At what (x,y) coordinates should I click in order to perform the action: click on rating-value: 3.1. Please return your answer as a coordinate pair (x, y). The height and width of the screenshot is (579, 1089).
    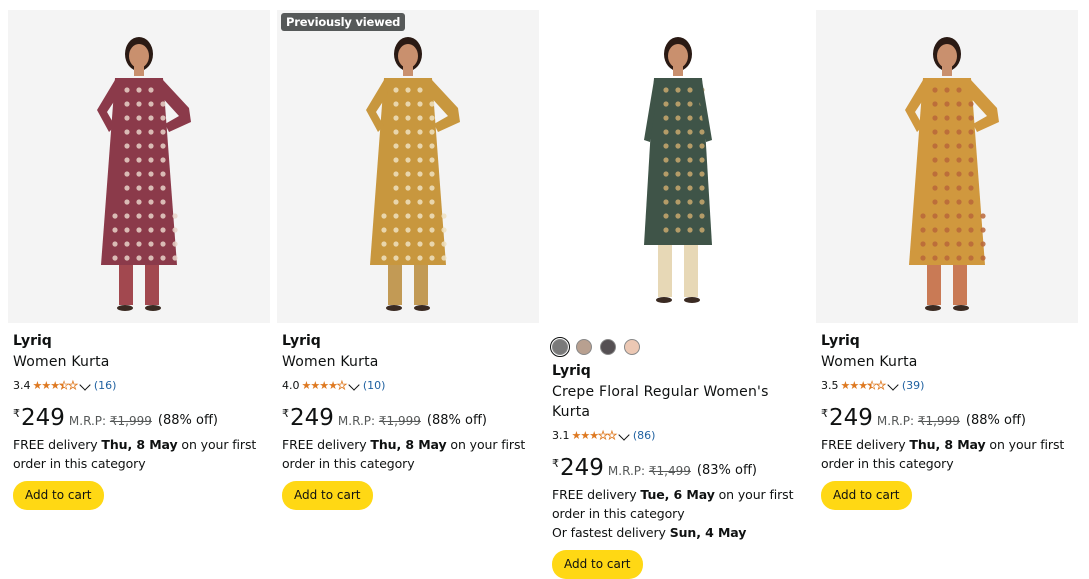
    Looking at the image, I should click on (561, 435).